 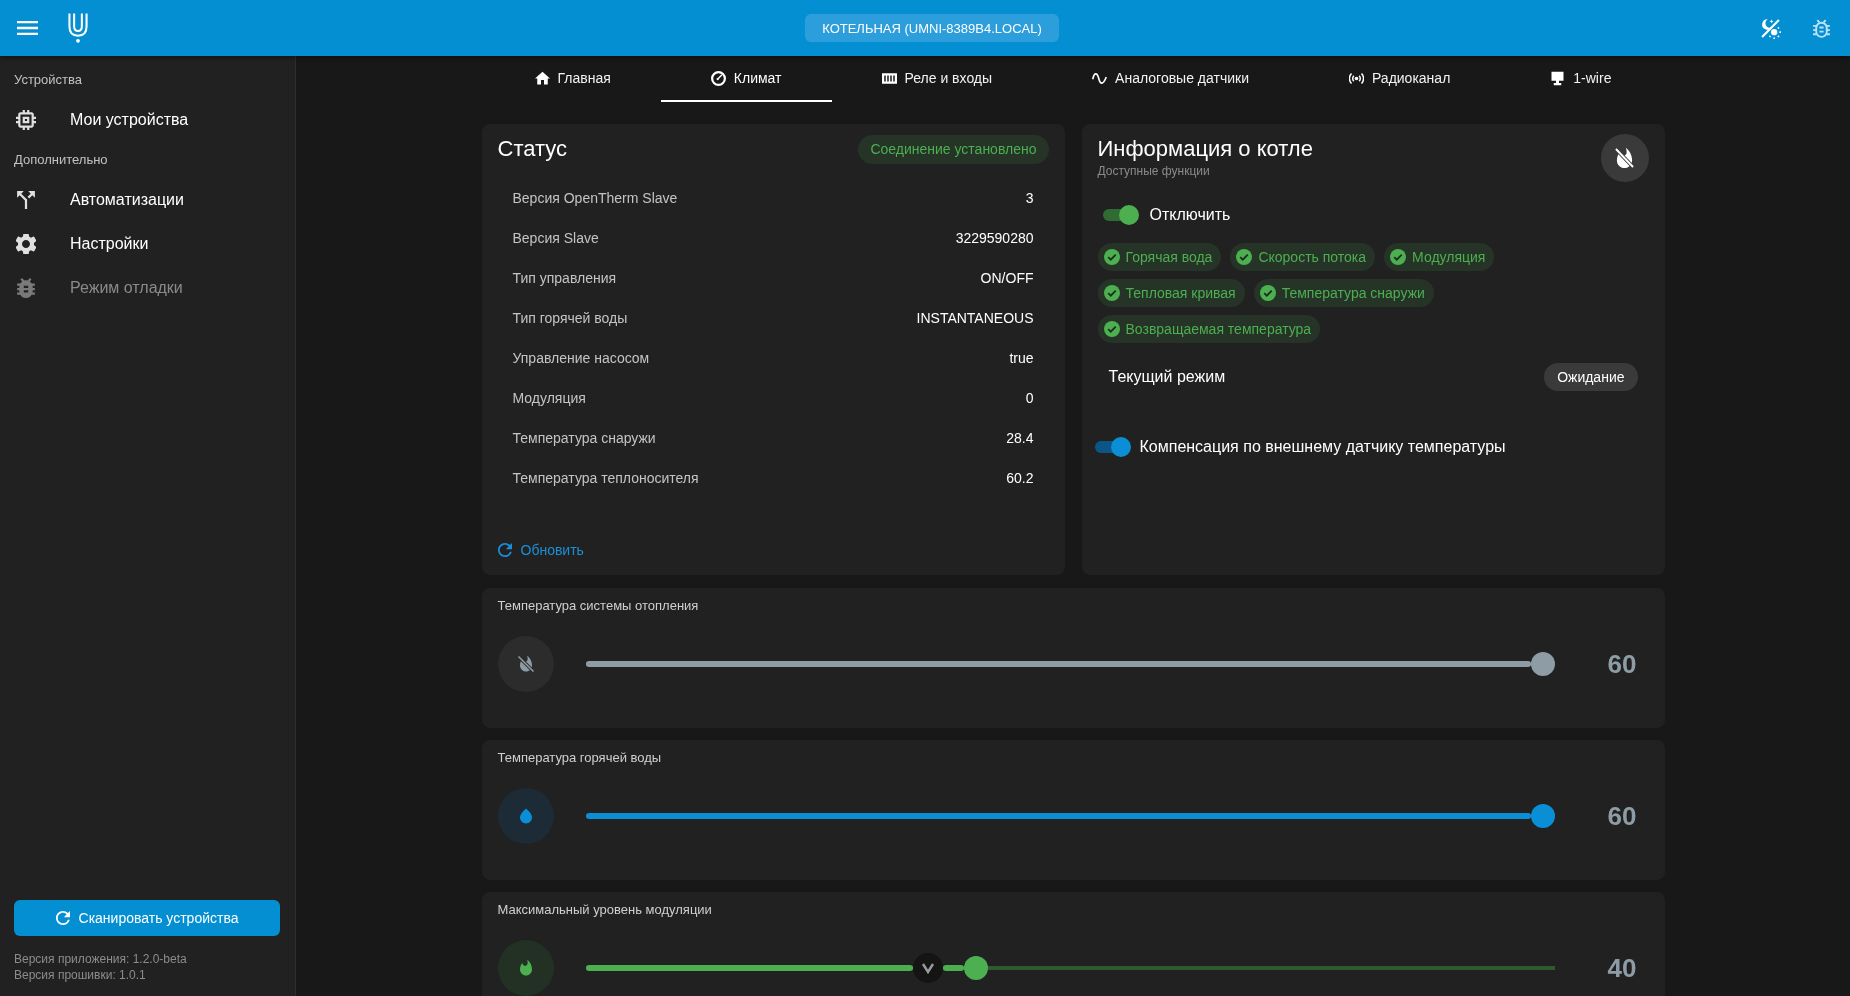 What do you see at coordinates (1558, 78) in the screenshot?
I see `monitor-icon` at bounding box center [1558, 78].